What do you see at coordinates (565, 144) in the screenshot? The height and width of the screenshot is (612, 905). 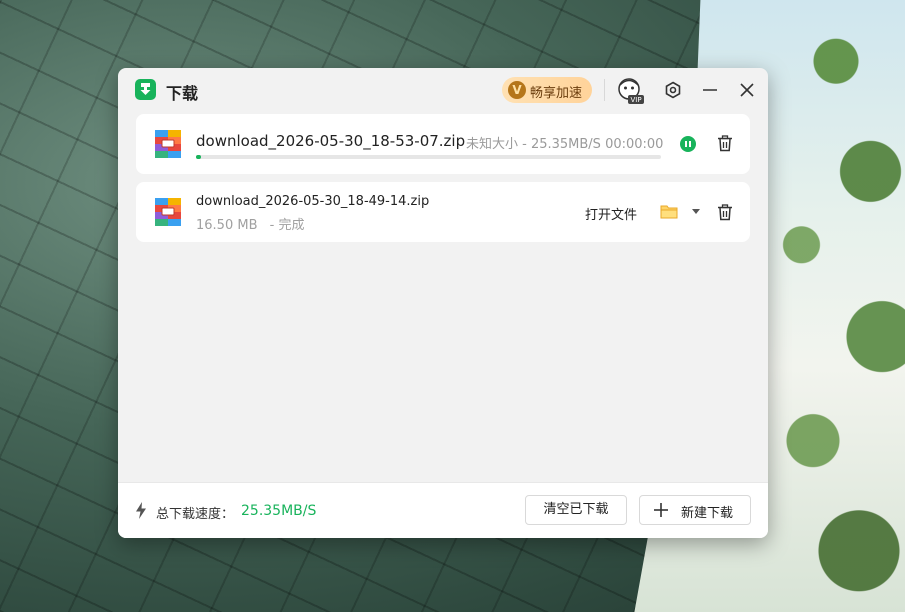 I see `download-status-text: 未知大小 - 25.35MB/S 00:00:00` at bounding box center [565, 144].